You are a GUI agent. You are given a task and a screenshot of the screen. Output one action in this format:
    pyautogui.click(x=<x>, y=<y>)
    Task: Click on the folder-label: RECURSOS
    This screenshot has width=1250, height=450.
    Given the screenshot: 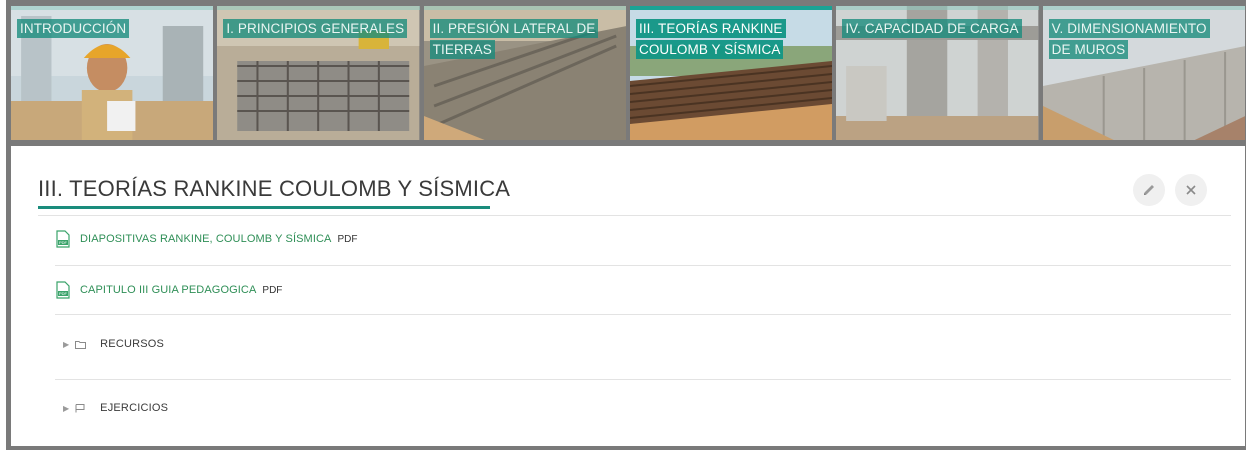 What is the action you would take?
    pyautogui.click(x=132, y=344)
    